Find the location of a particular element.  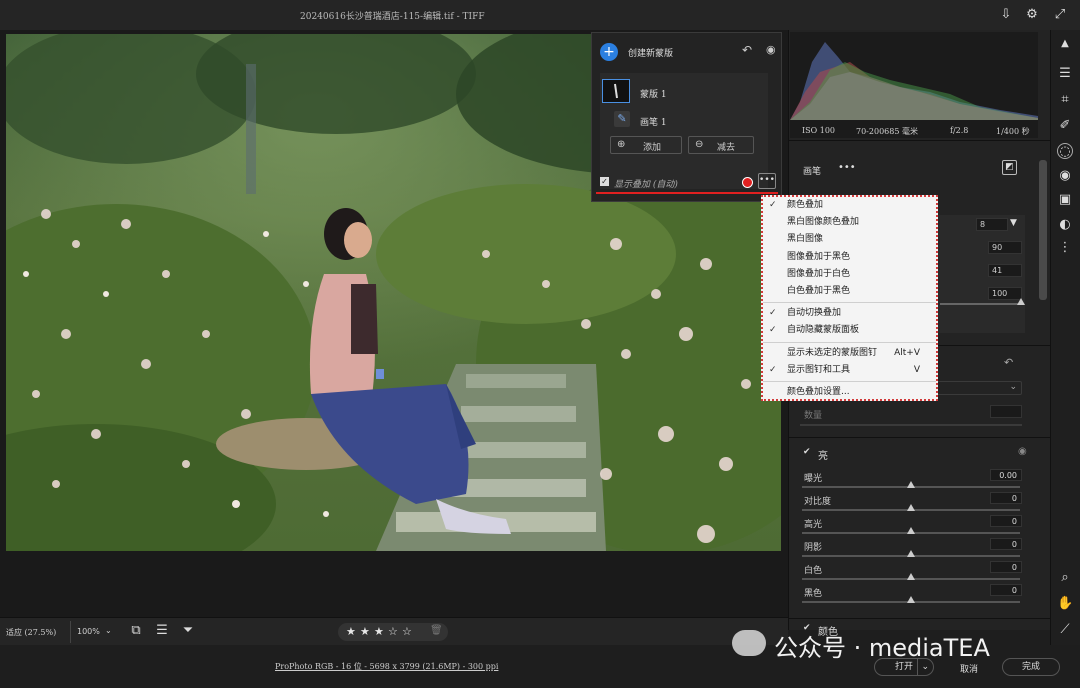

menu-item: 白色叠加于黑色 is located at coordinates (849, 291).